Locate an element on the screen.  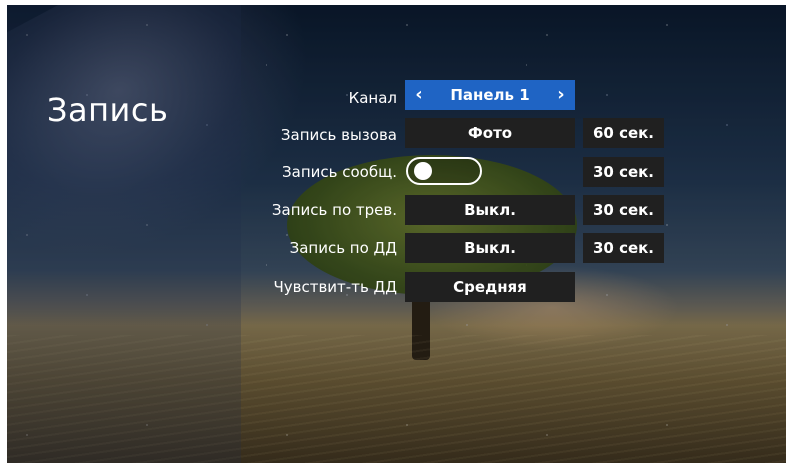
alarm-record-label: Запись по трев. is located at coordinates (334, 210).